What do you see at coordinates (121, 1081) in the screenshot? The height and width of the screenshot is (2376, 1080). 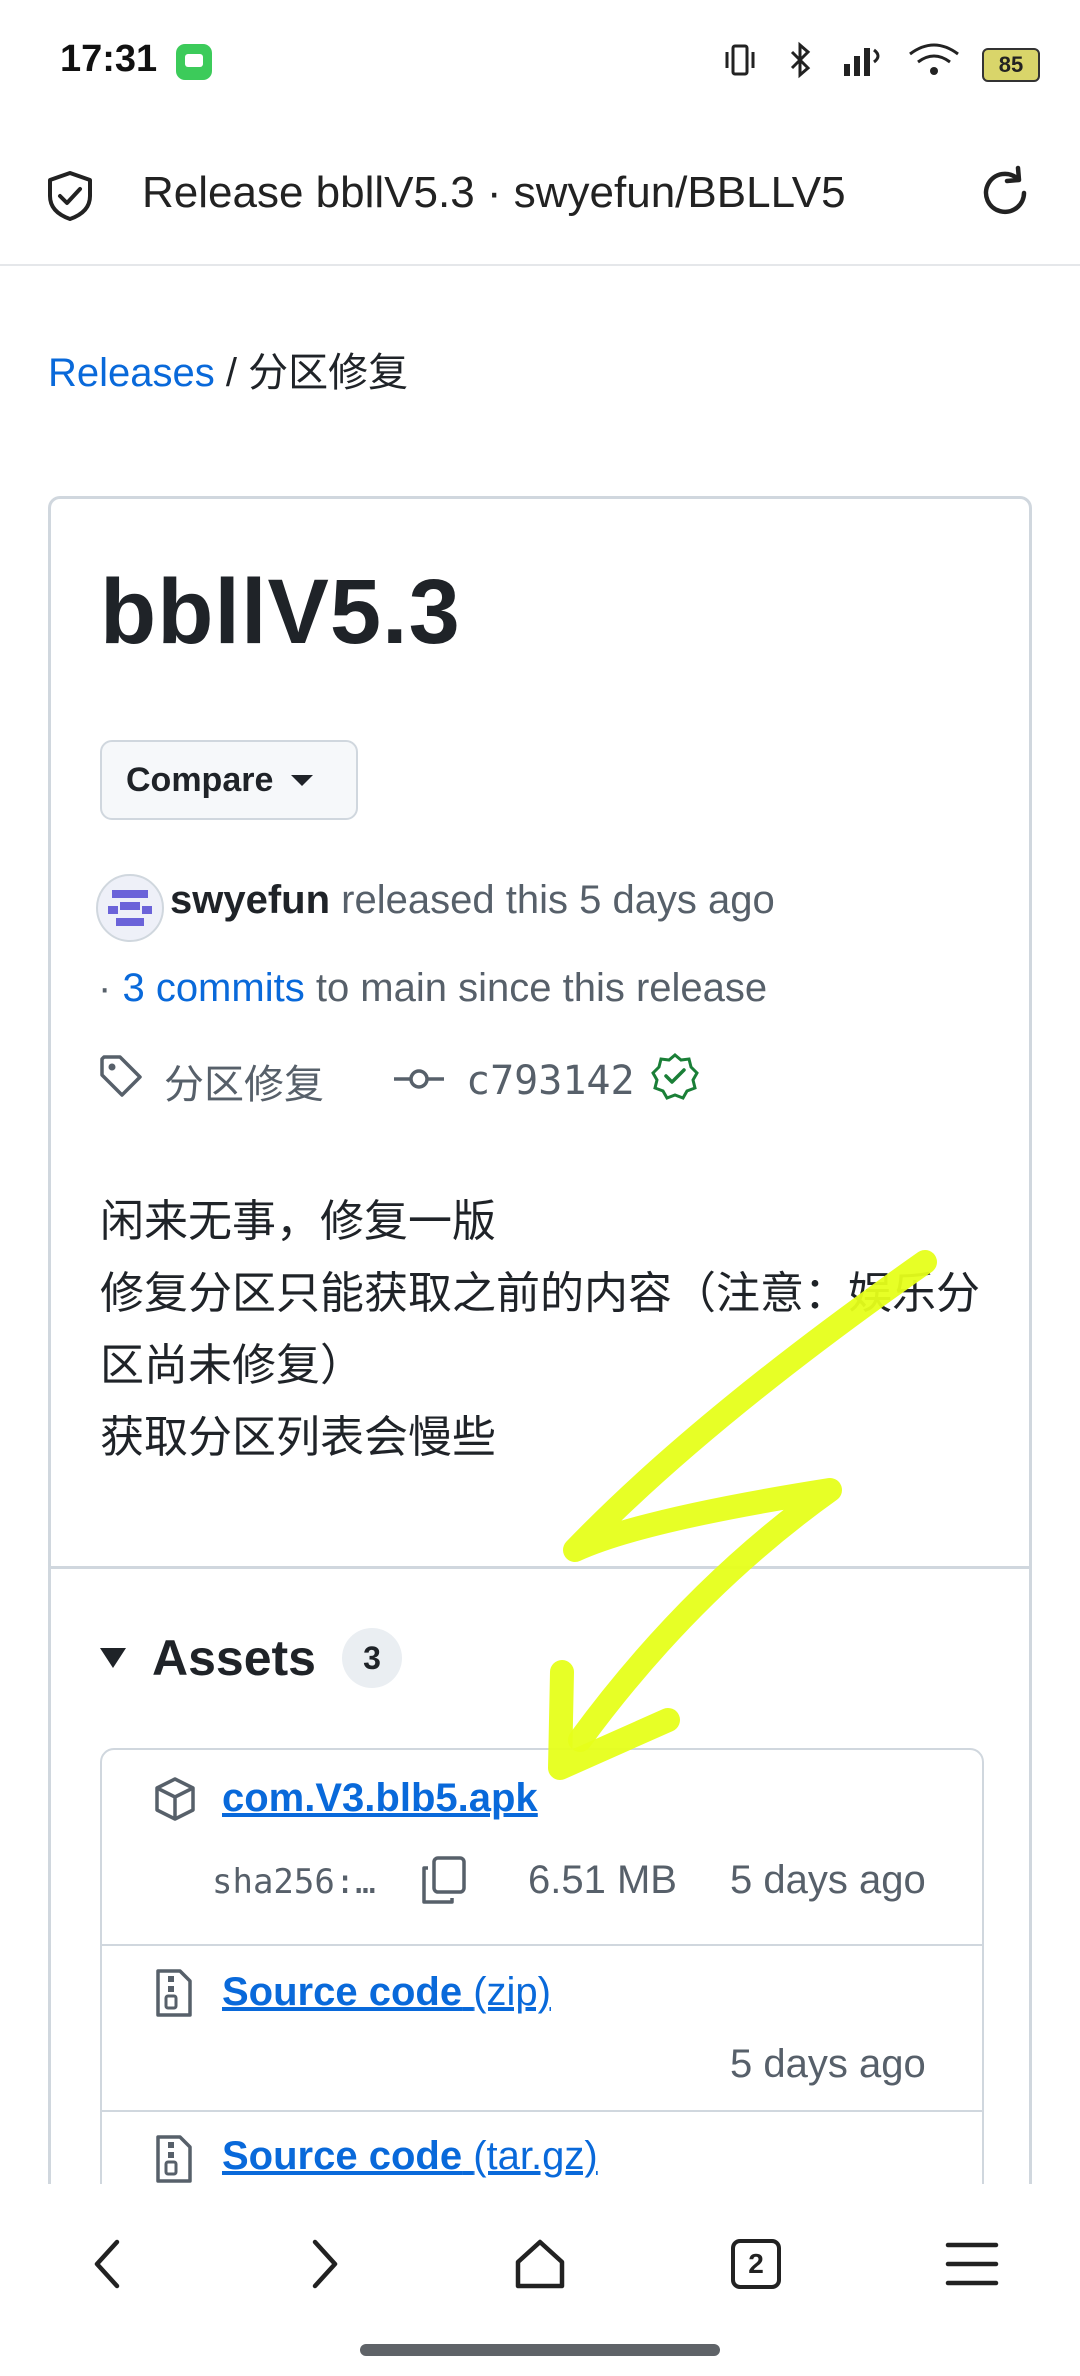 I see `tag-icon` at bounding box center [121, 1081].